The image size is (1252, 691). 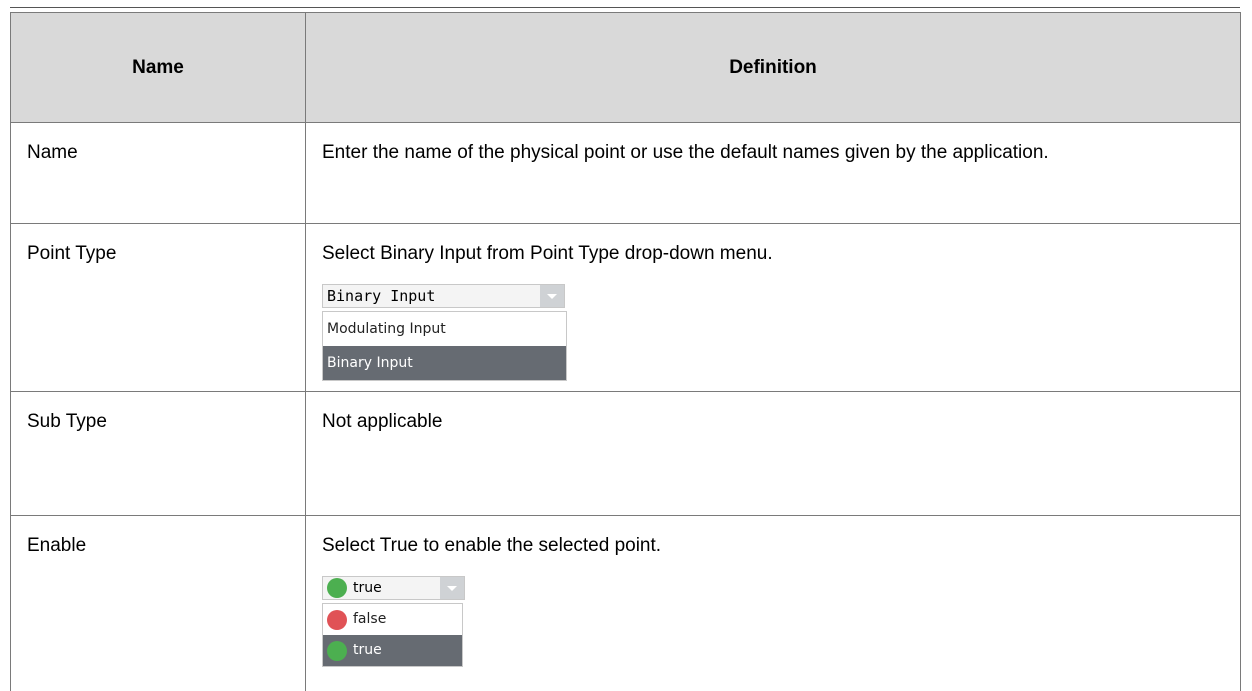 What do you see at coordinates (158, 308) in the screenshot?
I see `row-name-cell: Point Type` at bounding box center [158, 308].